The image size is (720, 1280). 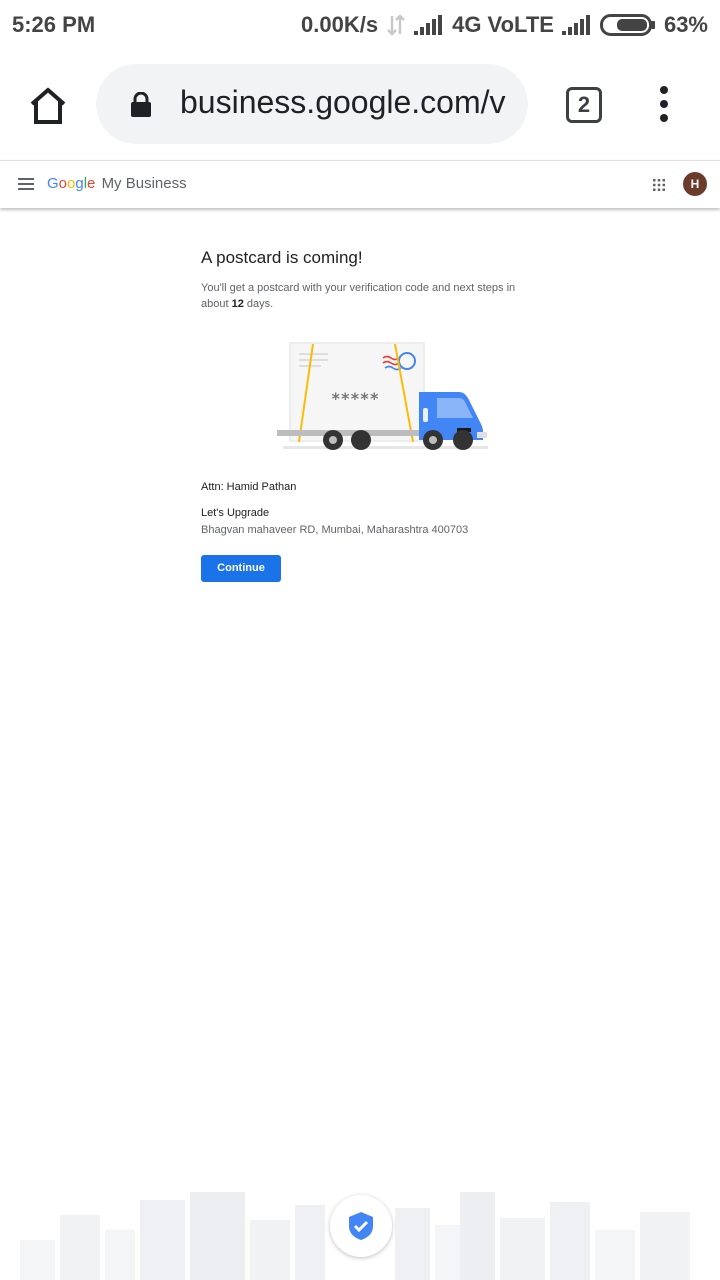 I want to click on business-name: Let's Upgrade, so click(x=235, y=513).